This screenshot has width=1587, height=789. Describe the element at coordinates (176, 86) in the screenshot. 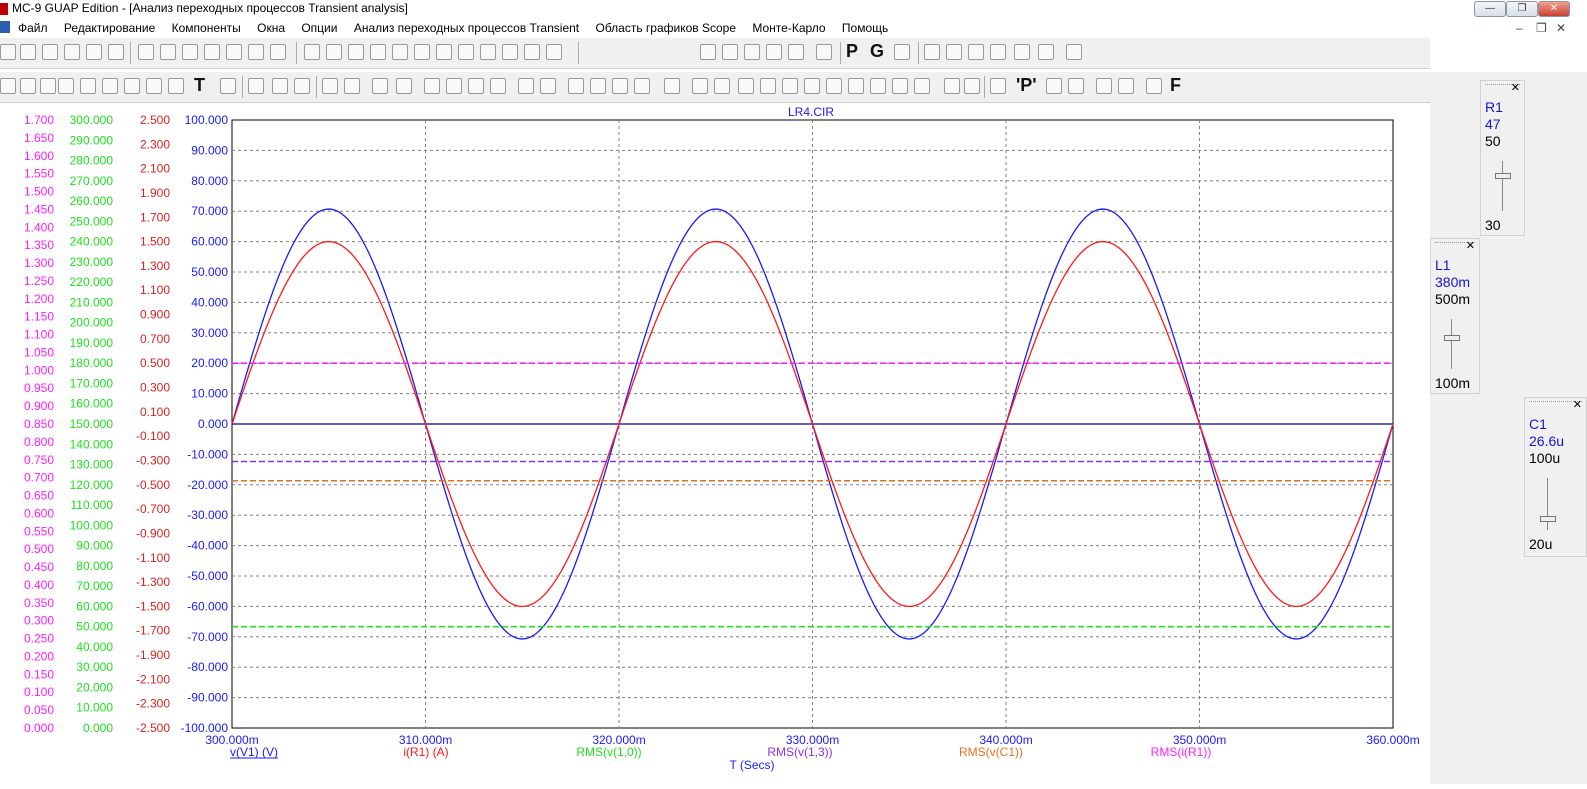

I see `net-icon` at that location.